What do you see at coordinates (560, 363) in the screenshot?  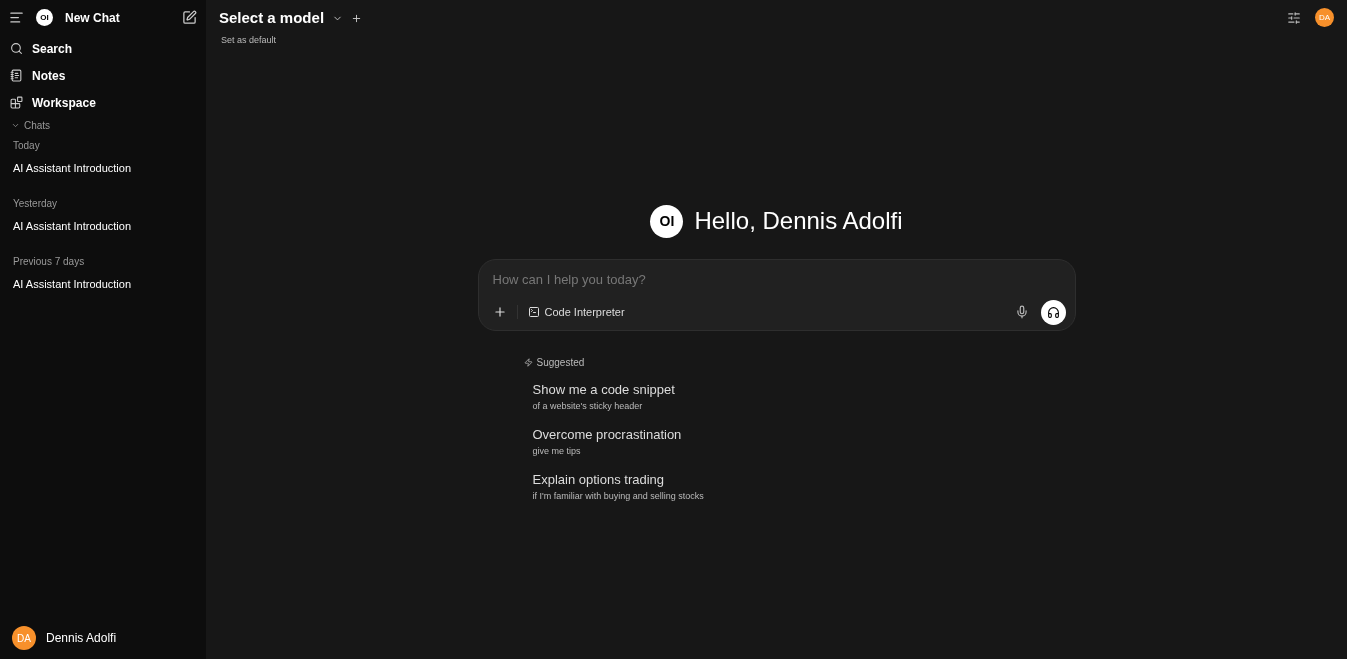 I see `suggested-label: Suggested` at bounding box center [560, 363].